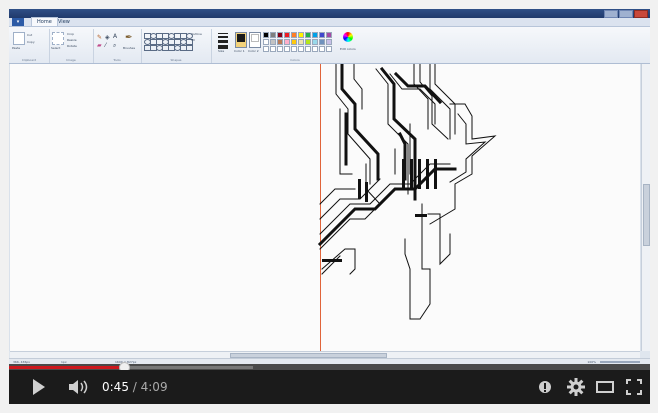 The width and height of the screenshot is (658, 413). I want to click on fullscreen-button, so click(634, 387).